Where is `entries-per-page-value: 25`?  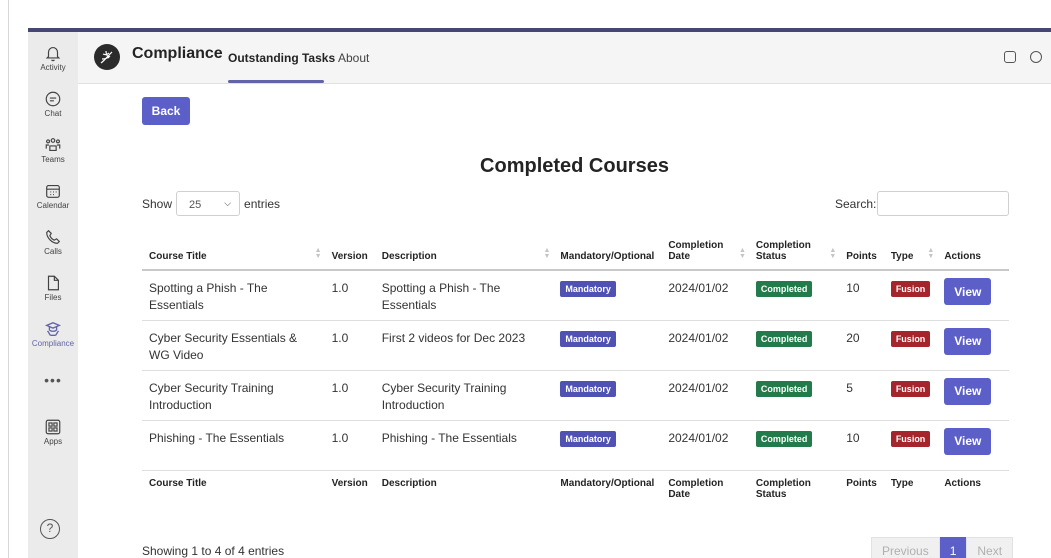 entries-per-page-value: 25 is located at coordinates (195, 205).